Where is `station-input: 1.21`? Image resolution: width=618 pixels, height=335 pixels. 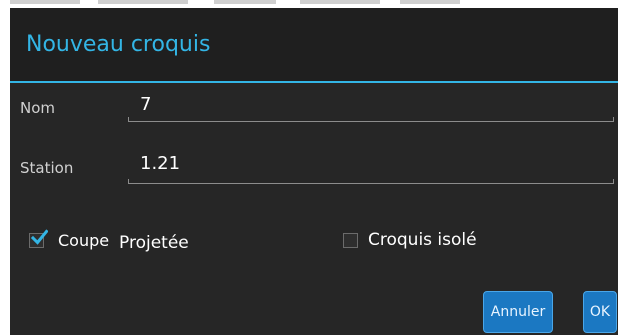
station-input: 1.21 is located at coordinates (160, 164).